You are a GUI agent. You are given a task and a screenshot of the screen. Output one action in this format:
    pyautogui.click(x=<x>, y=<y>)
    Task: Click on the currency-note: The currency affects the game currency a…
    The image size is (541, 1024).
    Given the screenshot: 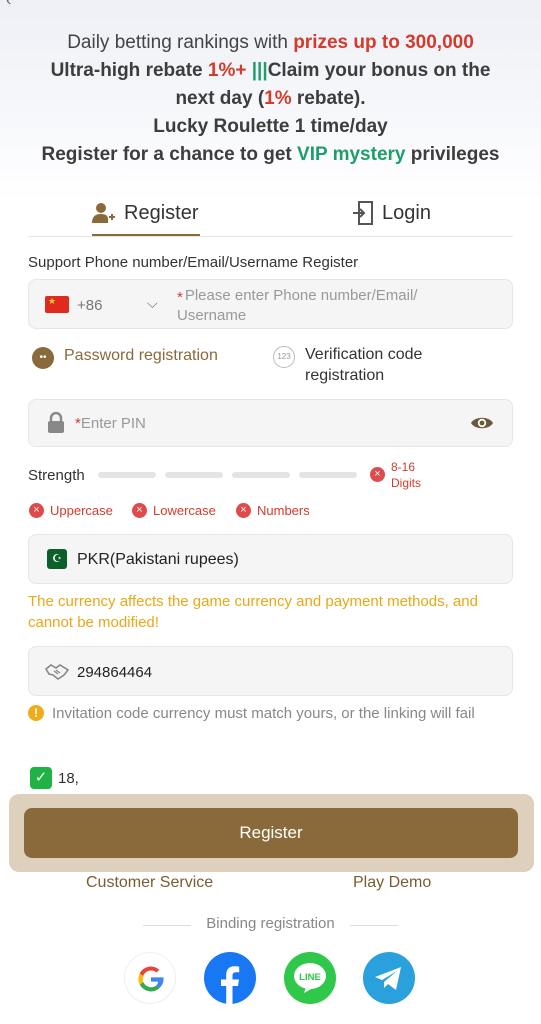 What is the action you would take?
    pyautogui.click(x=253, y=612)
    